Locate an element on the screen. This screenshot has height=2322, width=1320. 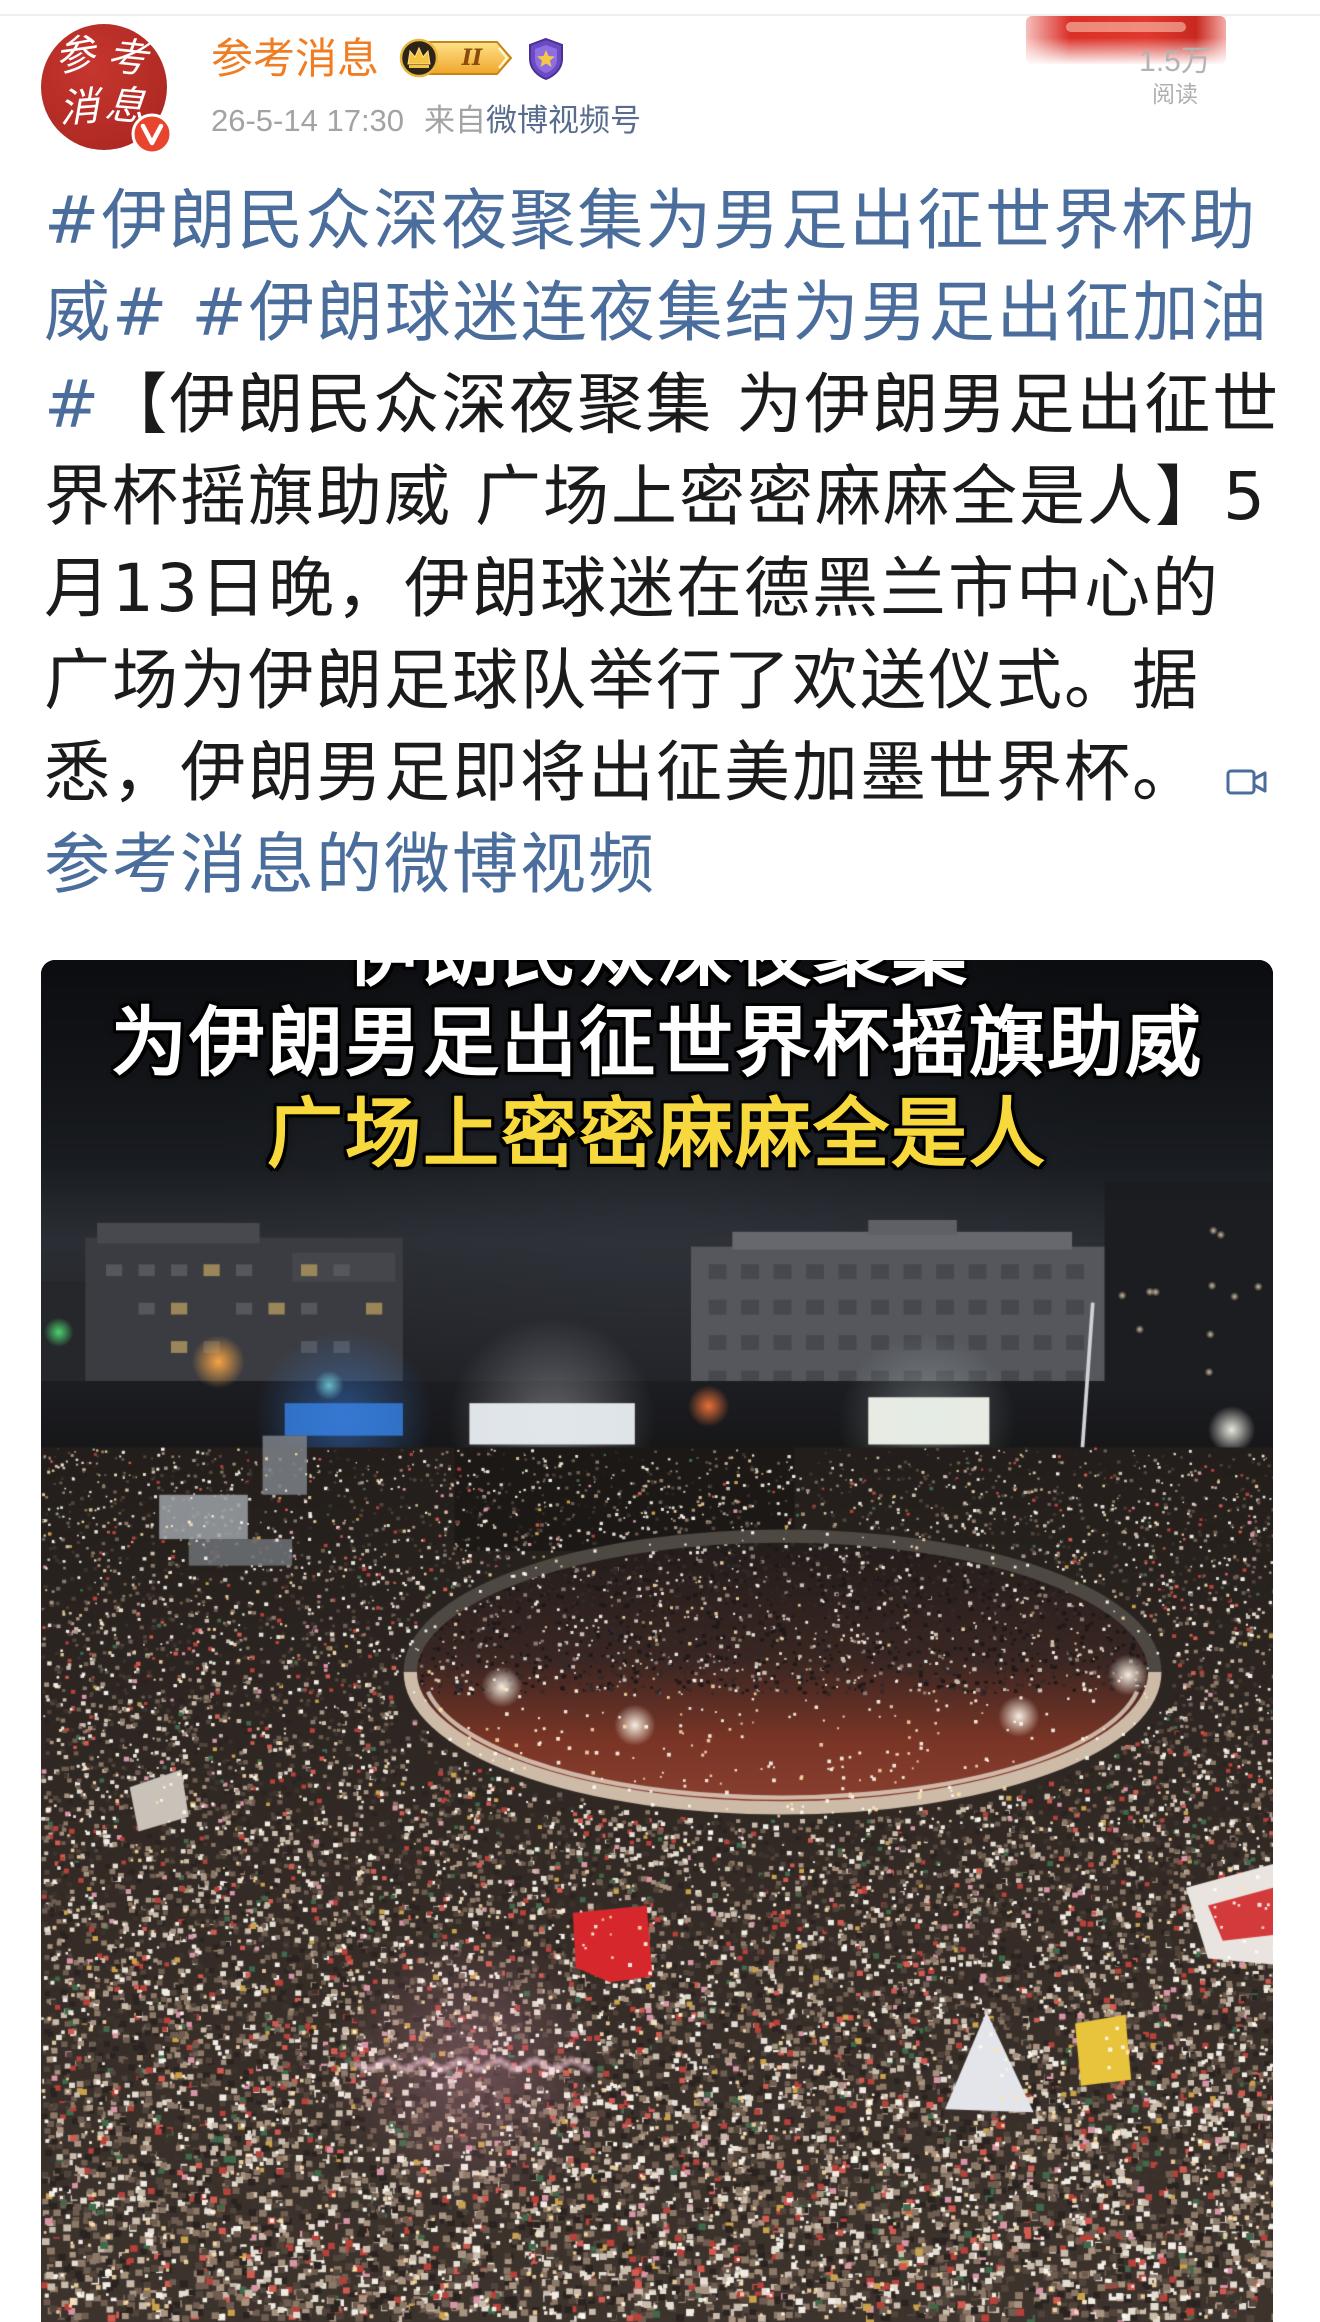
video-caption-line: 伊朗民众深夜聚集 is located at coordinates (657, 979).